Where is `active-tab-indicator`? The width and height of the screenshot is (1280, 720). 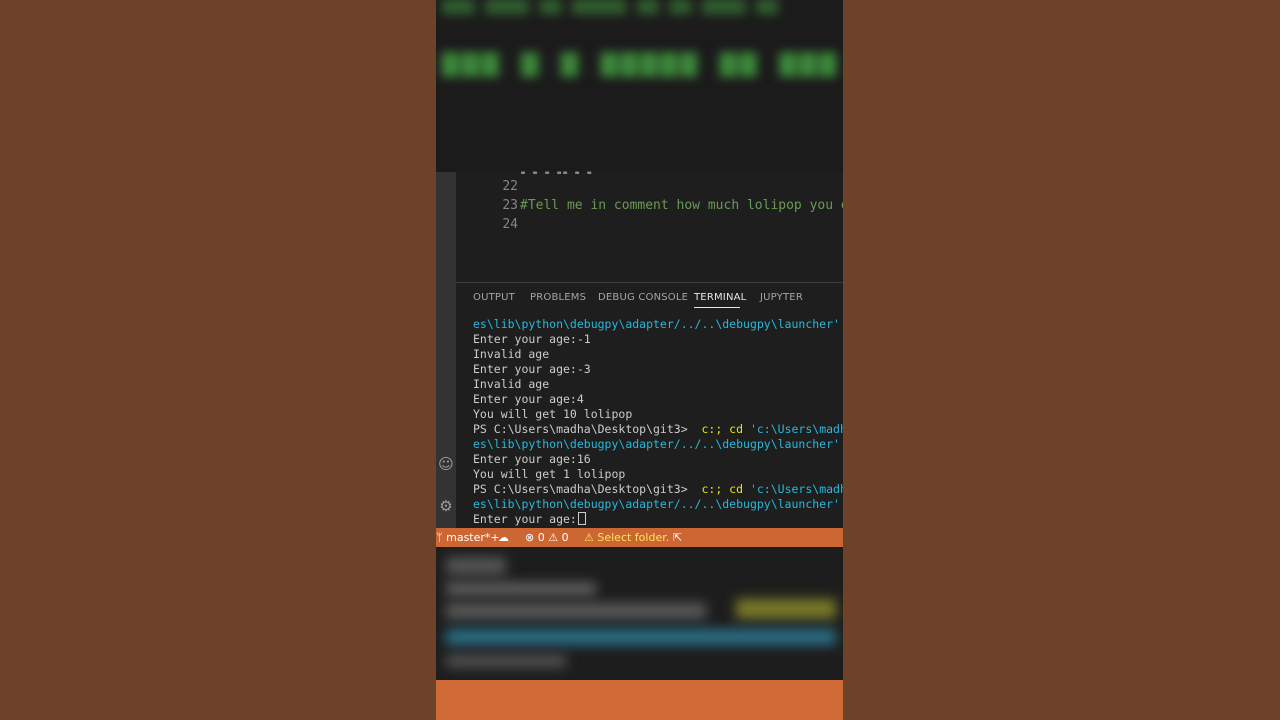
active-tab-indicator is located at coordinates (717, 307).